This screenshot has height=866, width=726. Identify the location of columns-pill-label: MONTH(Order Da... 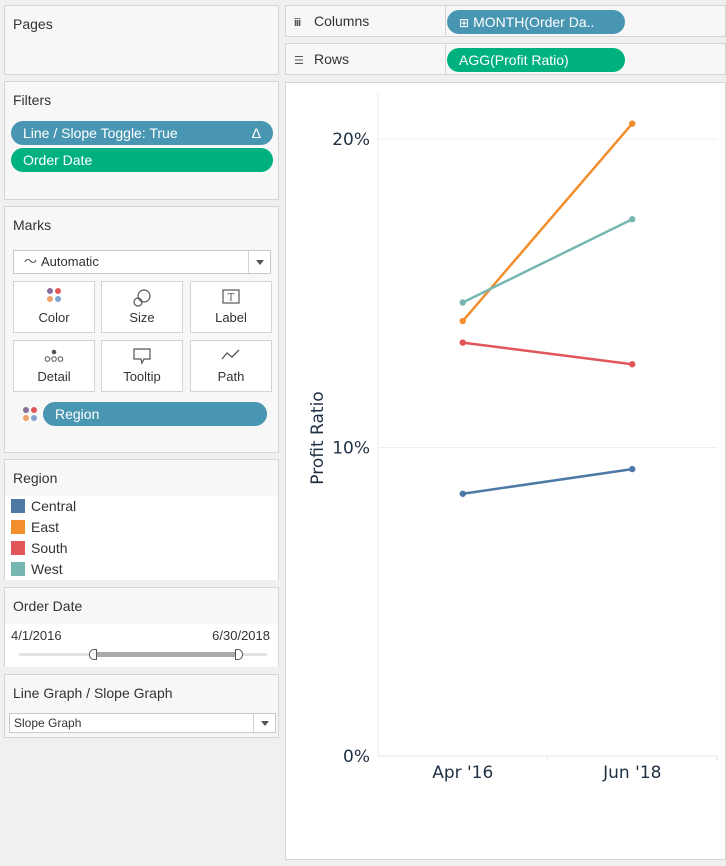
(534, 22).